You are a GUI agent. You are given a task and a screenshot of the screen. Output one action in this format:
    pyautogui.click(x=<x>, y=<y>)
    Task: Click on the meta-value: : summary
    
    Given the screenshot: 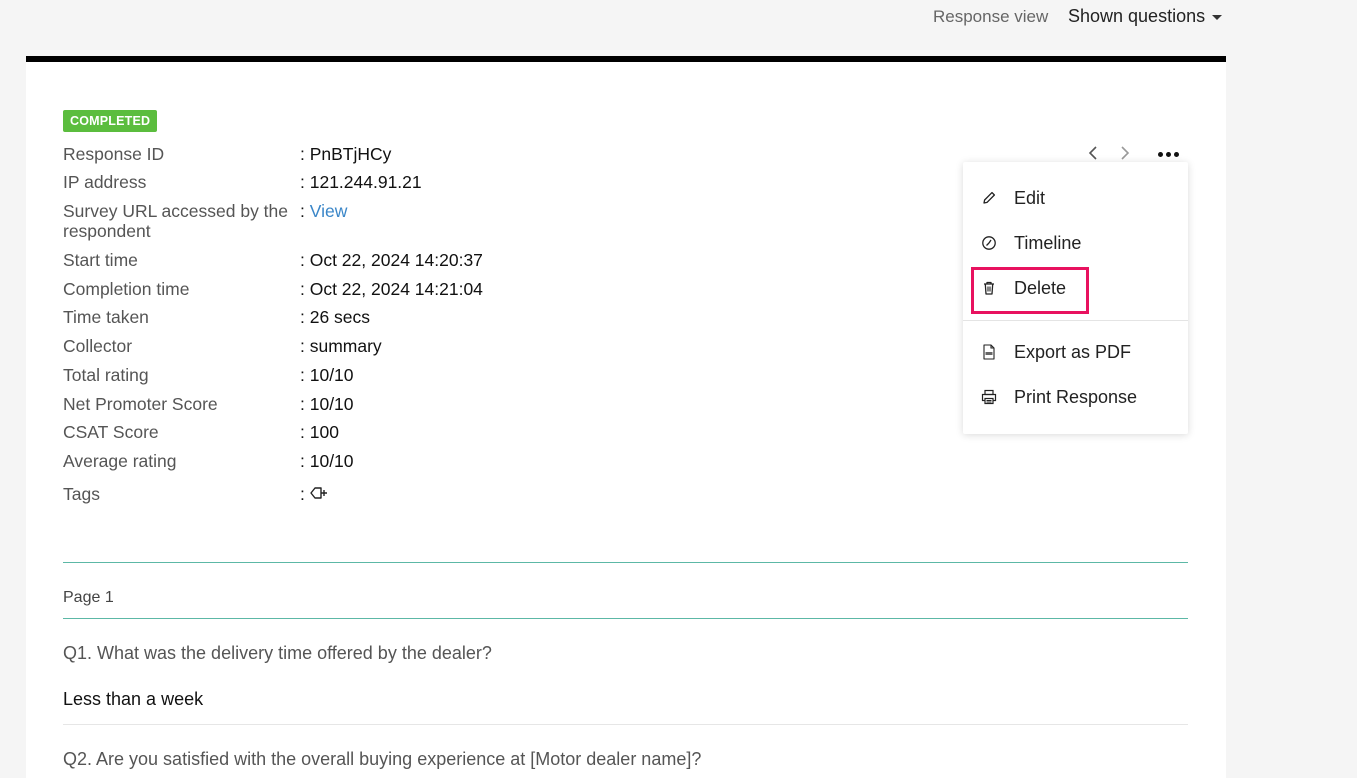 What is the action you would take?
    pyautogui.click(x=341, y=346)
    